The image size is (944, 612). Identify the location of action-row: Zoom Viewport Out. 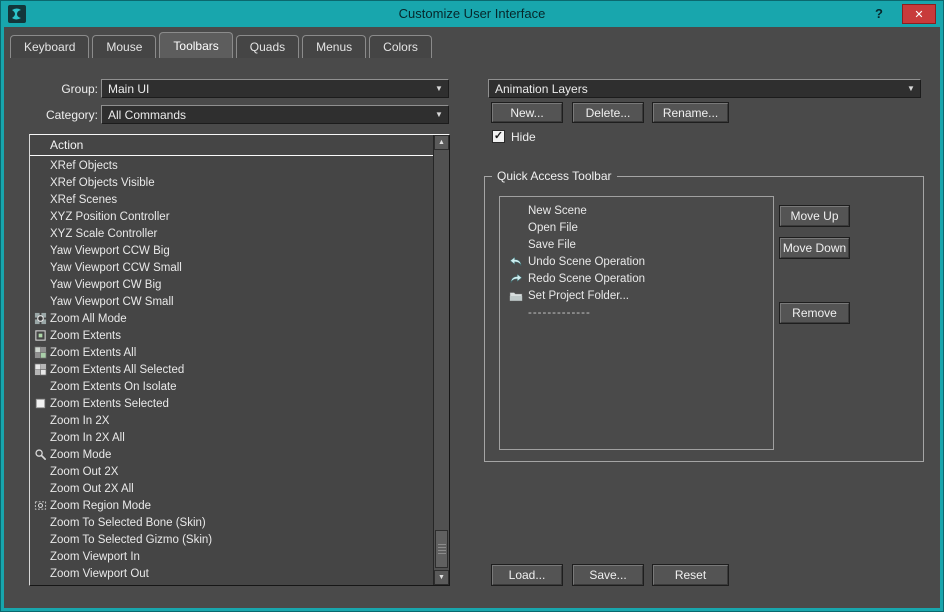
(231, 573).